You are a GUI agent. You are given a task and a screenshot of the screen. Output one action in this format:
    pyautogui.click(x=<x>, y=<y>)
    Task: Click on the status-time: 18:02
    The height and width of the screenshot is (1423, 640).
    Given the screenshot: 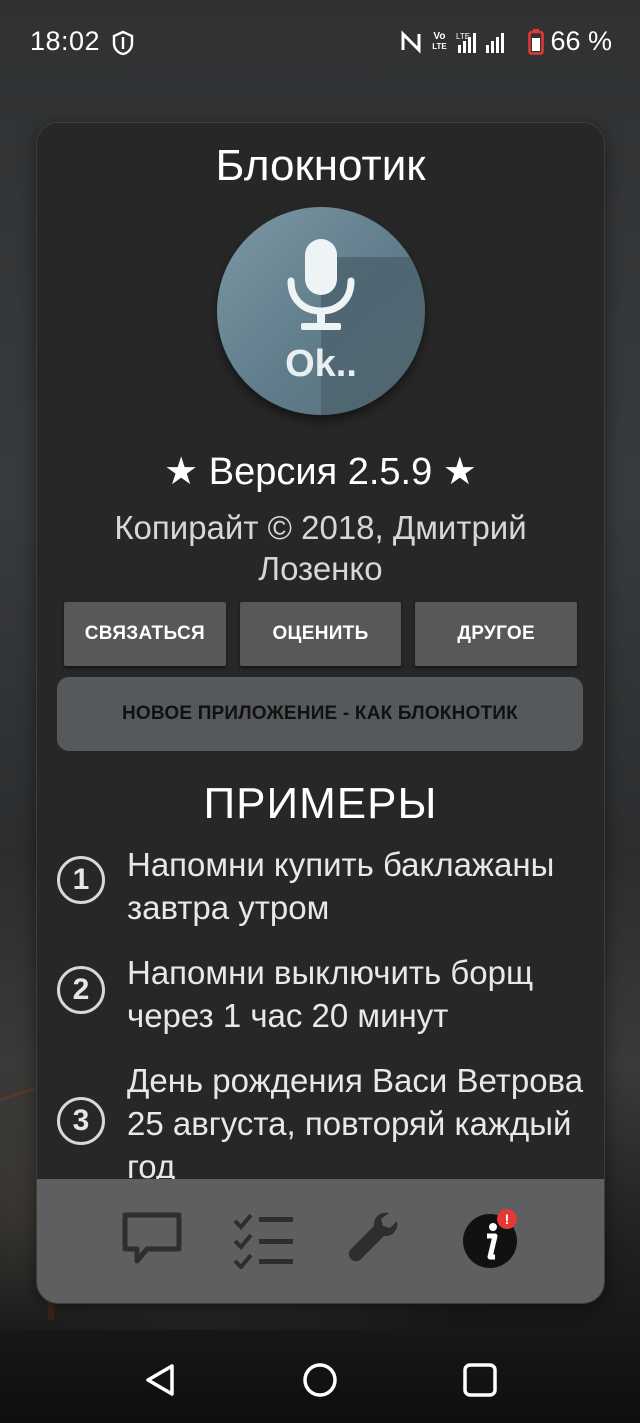 What is the action you would take?
    pyautogui.click(x=65, y=41)
    